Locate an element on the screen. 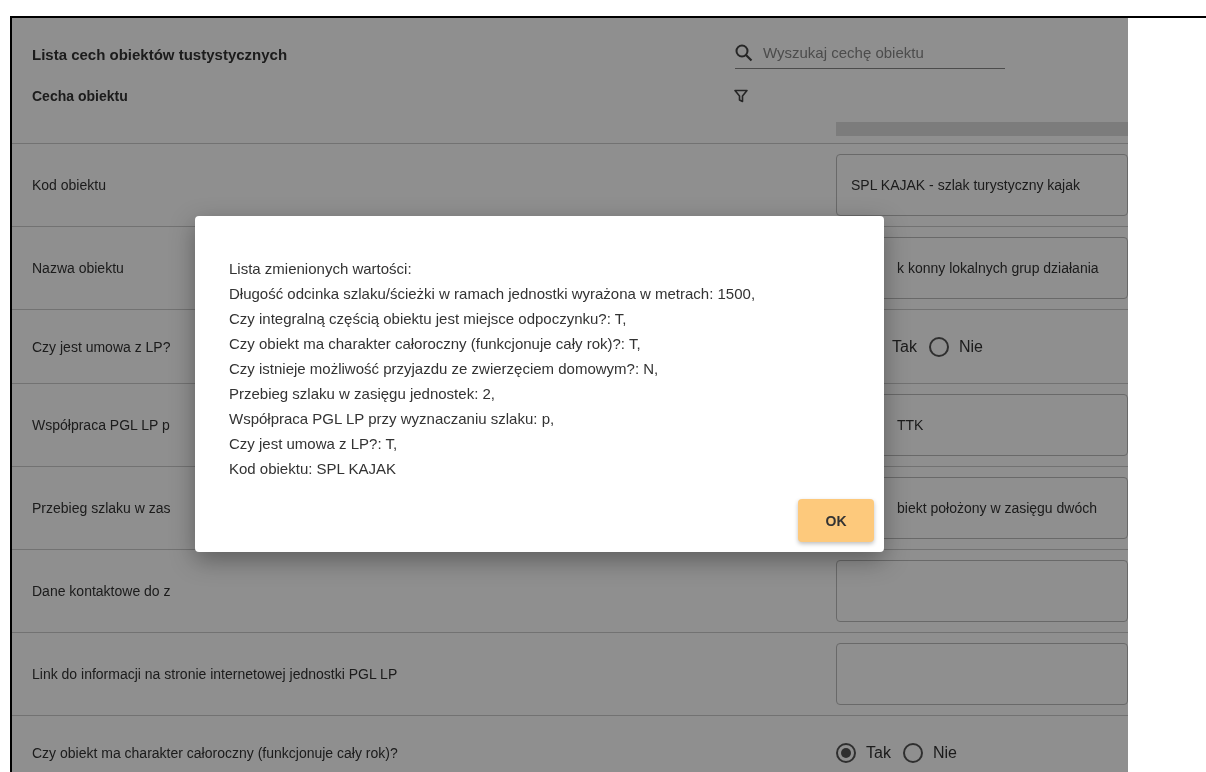 This screenshot has height=772, width=1206. ok-button: OK is located at coordinates (836, 520).